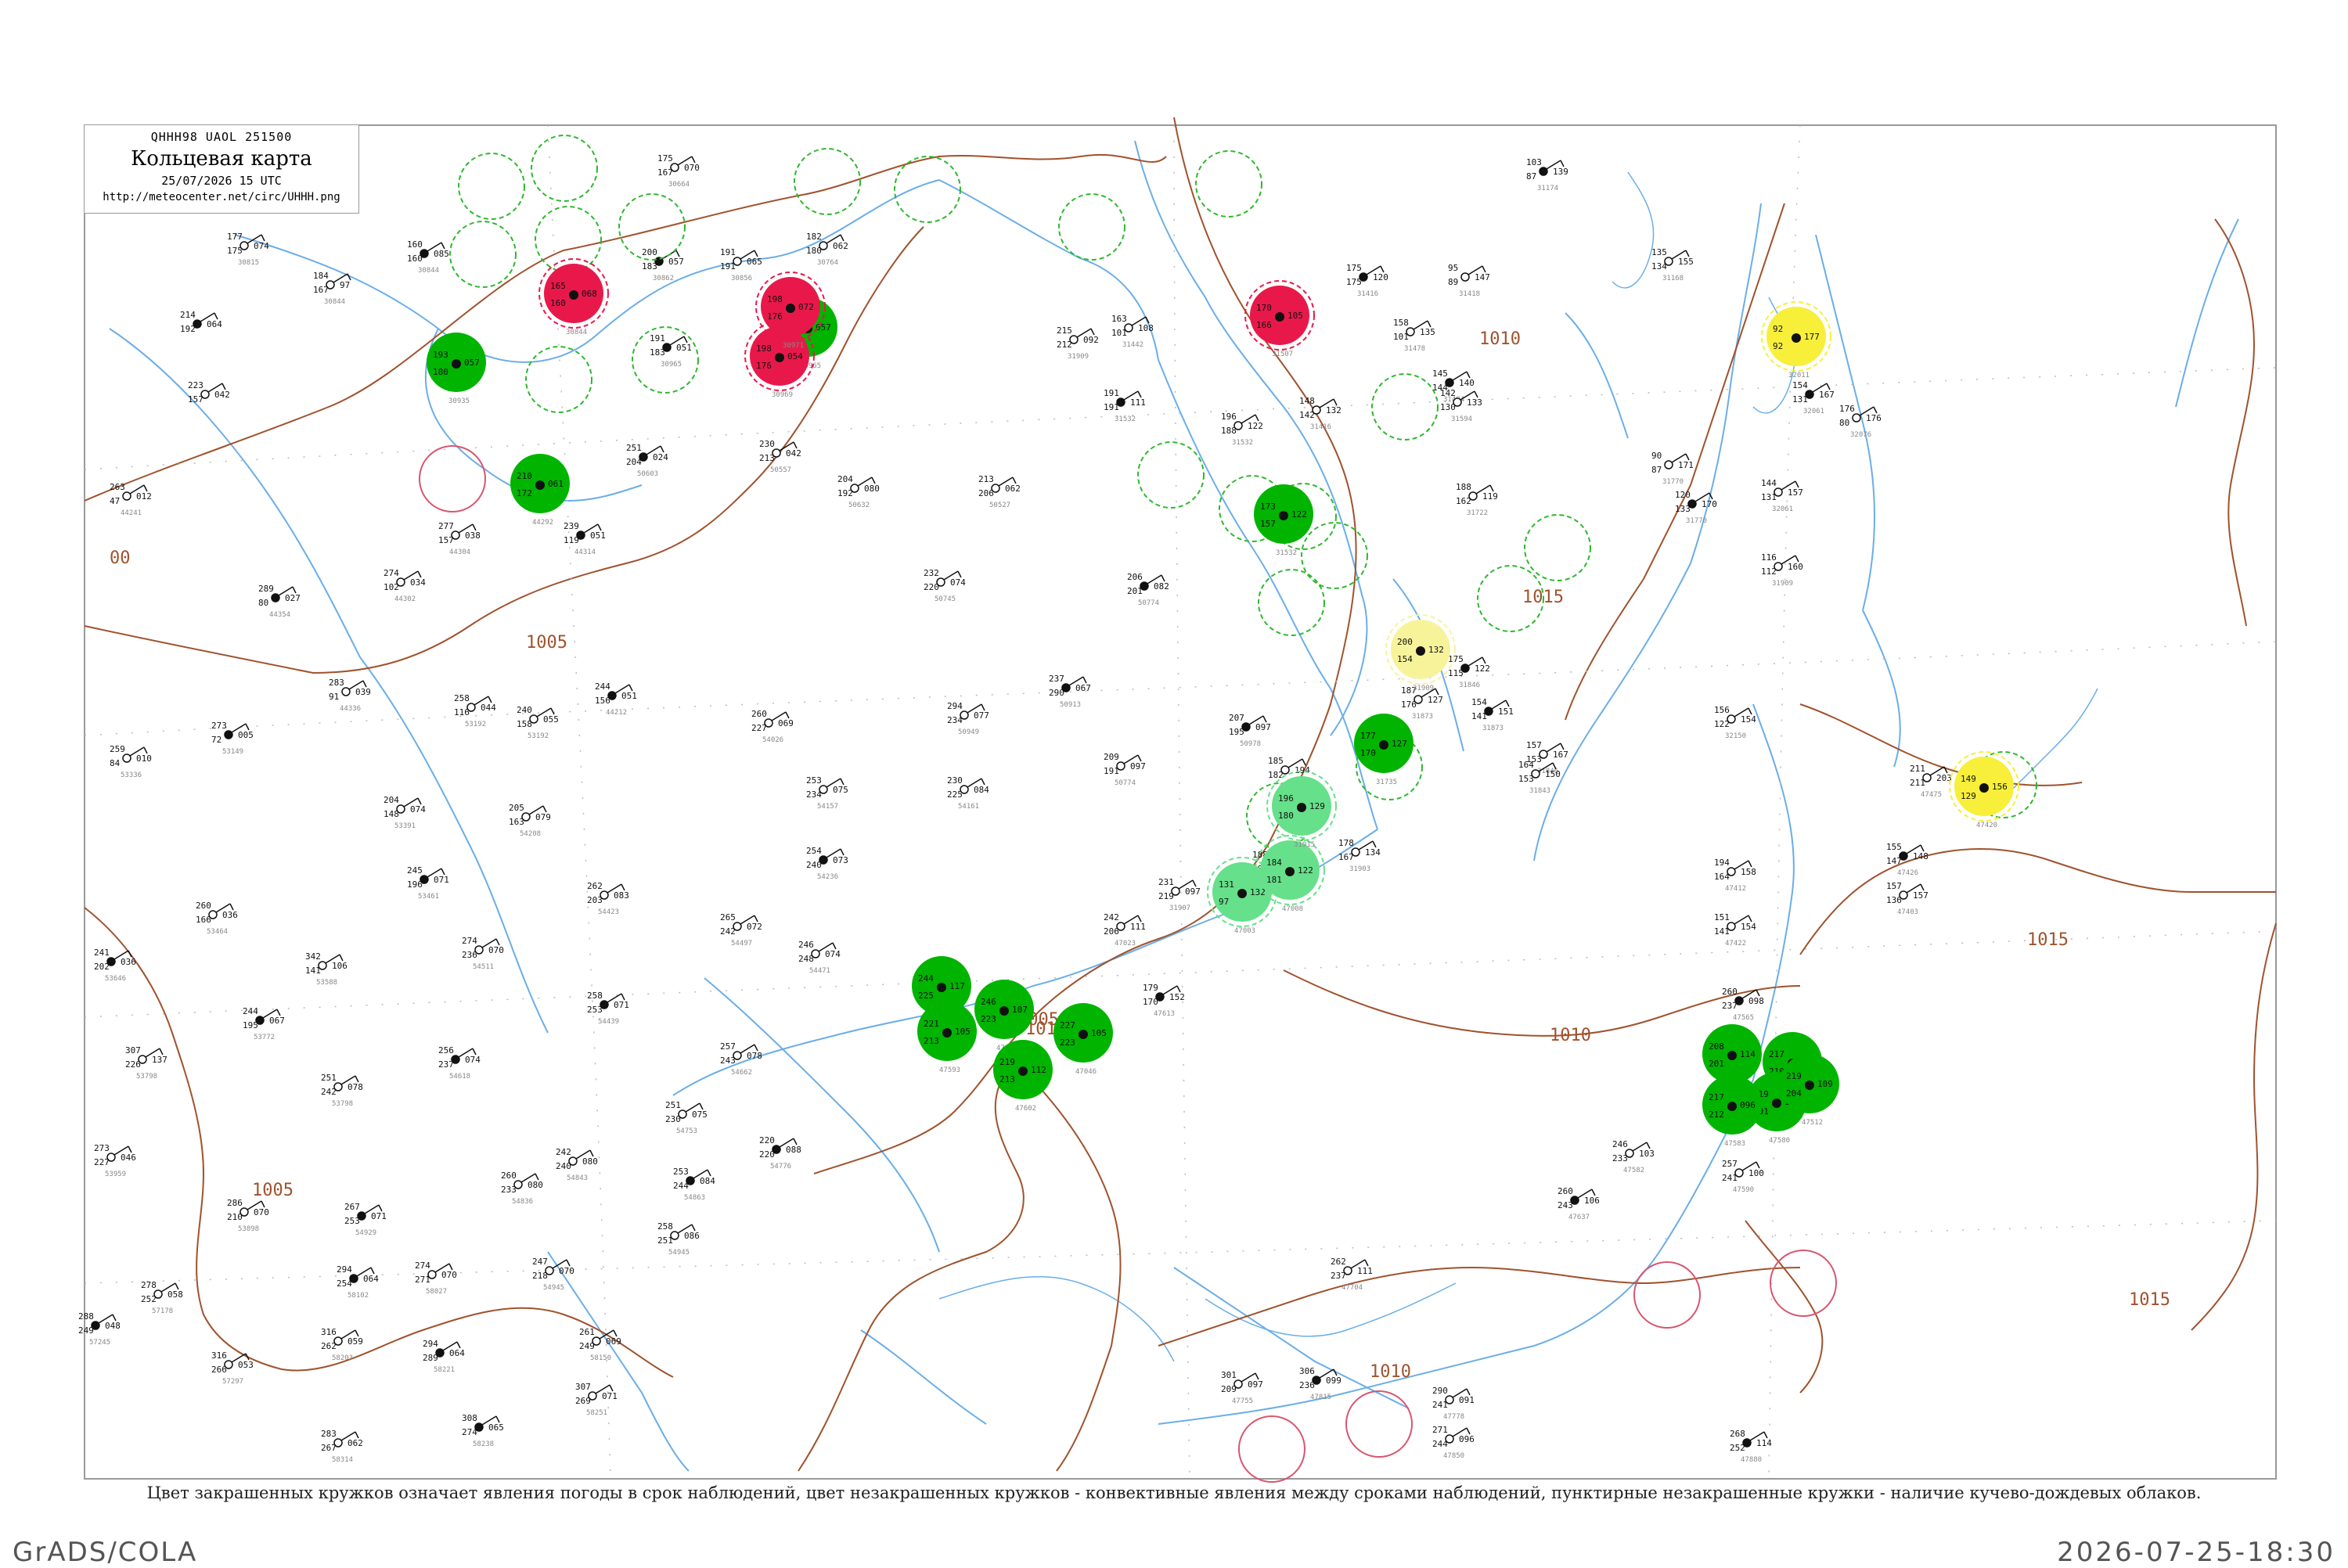 This screenshot has height=1568, width=2348. Describe the element at coordinates (1918, 769) in the screenshot. I see `station-temp: 211` at that location.